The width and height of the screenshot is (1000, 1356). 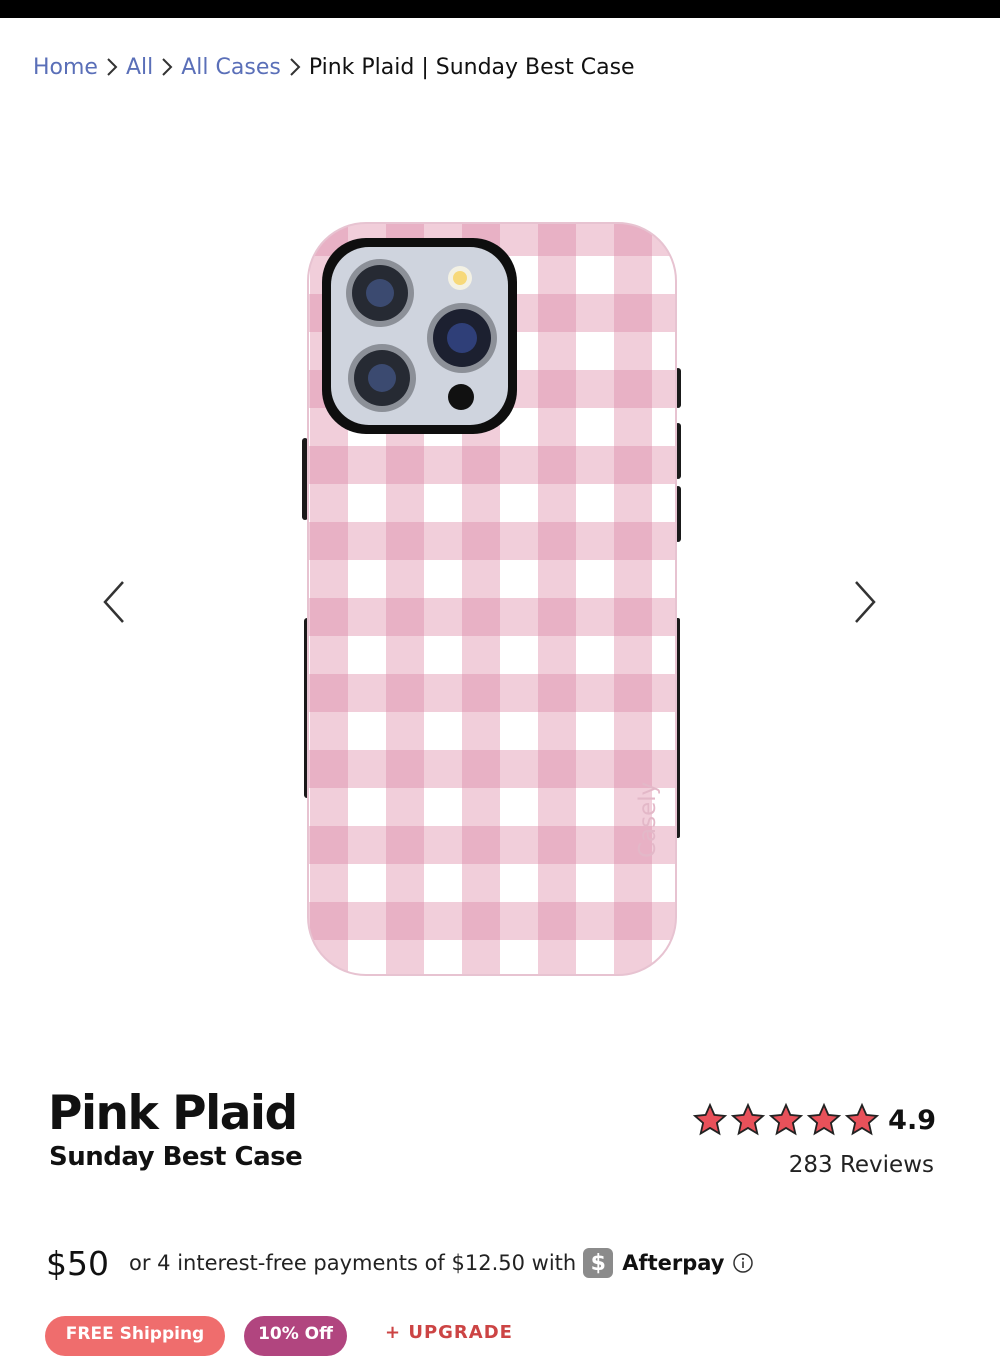 I want to click on chevron-left-icon, so click(x=113, y=602).